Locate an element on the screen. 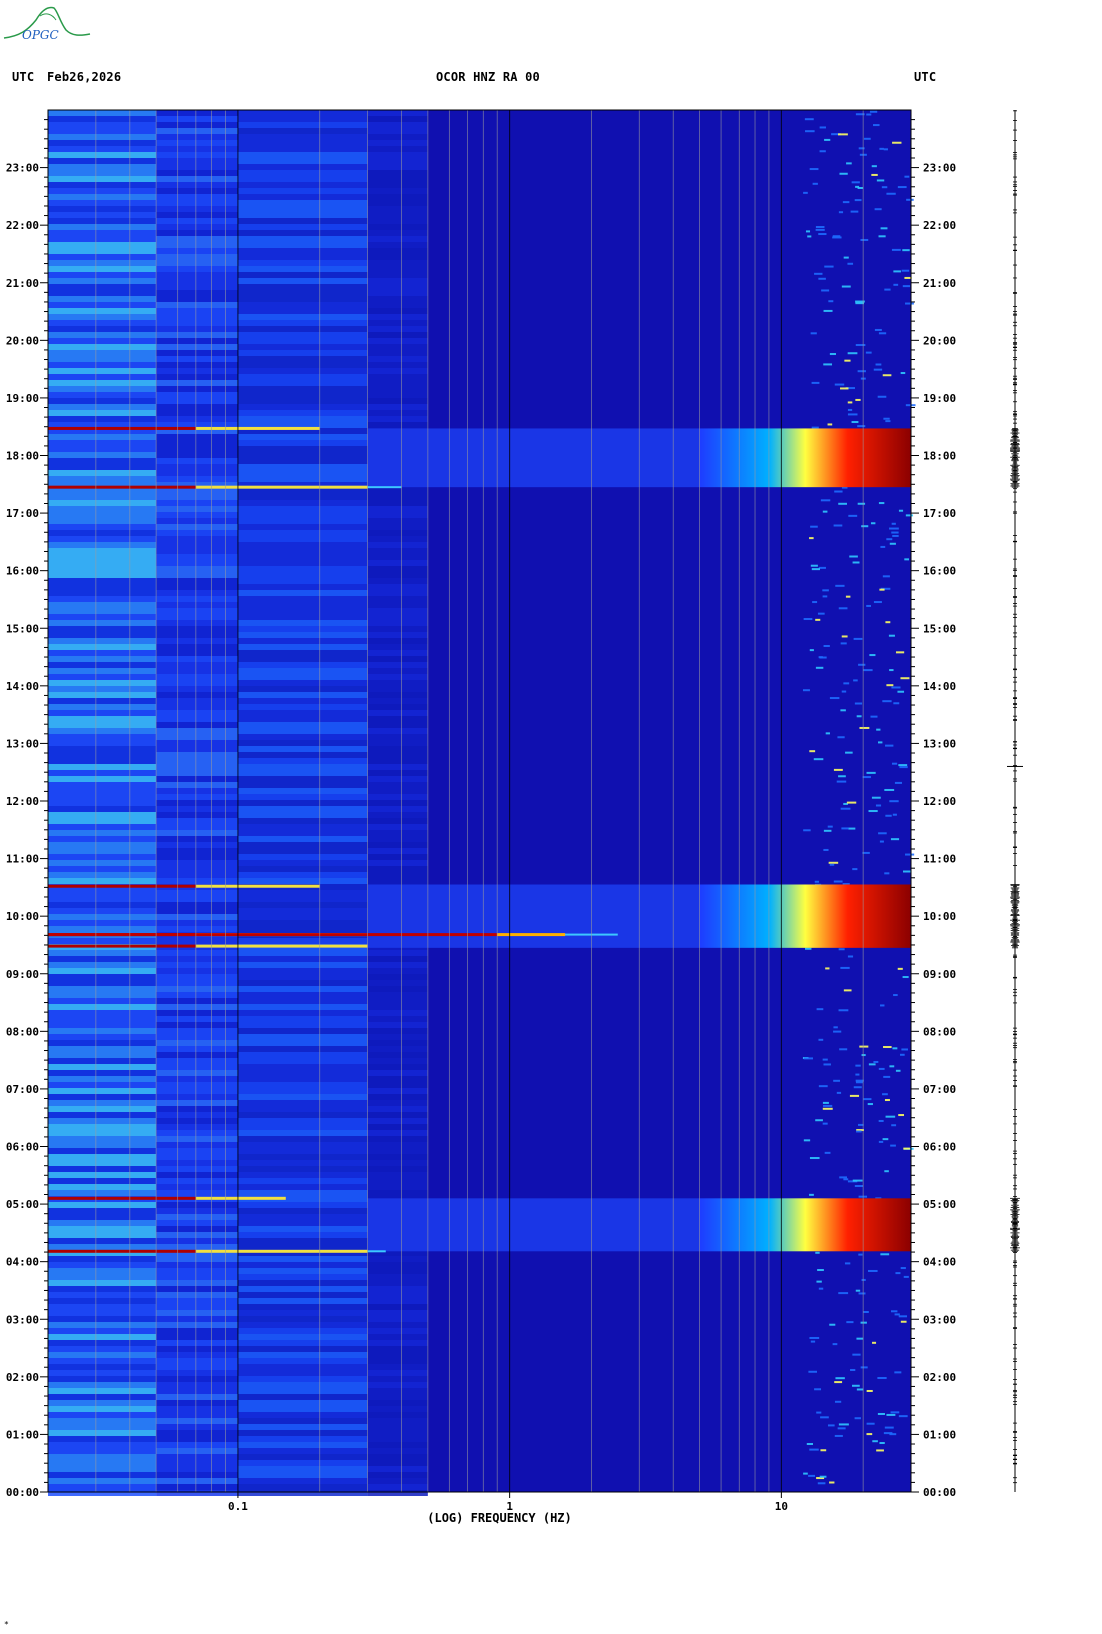 The image size is (1102, 1634). y-tick-label-right: 11:00 is located at coordinates (939, 859).